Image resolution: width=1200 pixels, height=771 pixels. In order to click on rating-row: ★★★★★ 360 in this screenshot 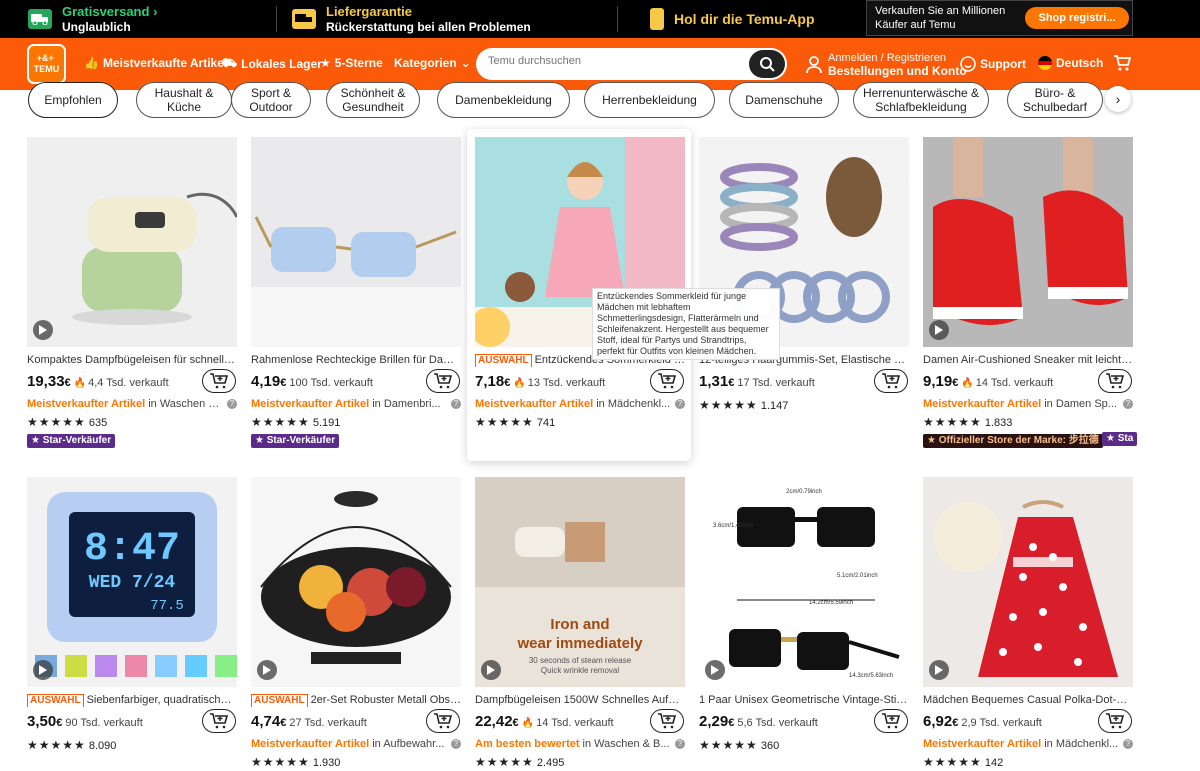, I will do `click(804, 745)`.